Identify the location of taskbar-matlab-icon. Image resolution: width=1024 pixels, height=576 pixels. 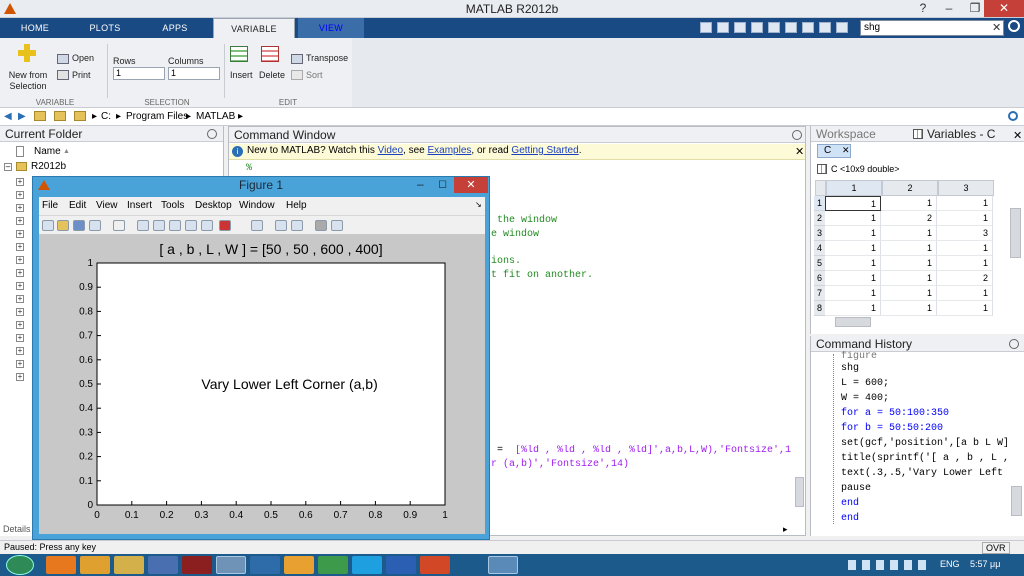
(231, 565).